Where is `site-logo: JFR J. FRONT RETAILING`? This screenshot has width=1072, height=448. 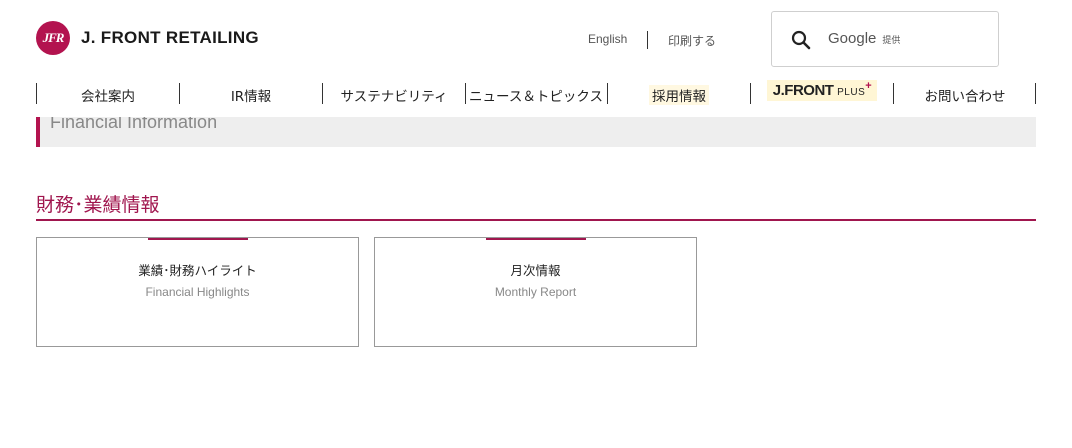 site-logo: JFR J. FRONT RETAILING is located at coordinates (147, 38).